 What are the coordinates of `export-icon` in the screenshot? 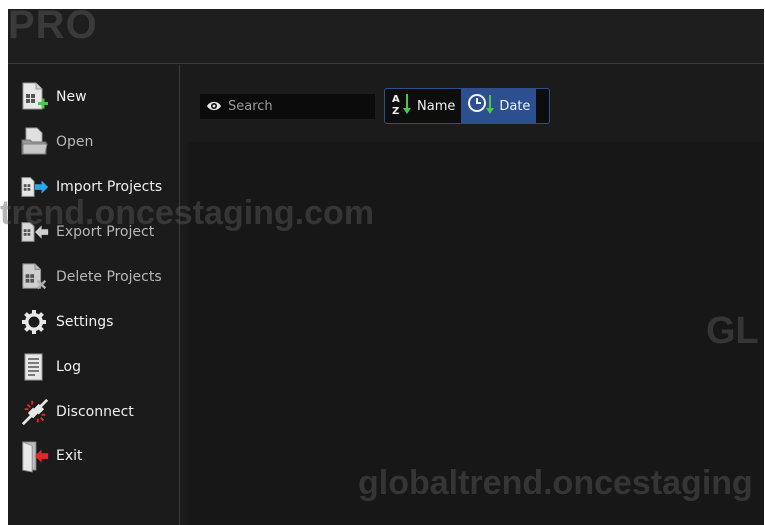 It's located at (35, 232).